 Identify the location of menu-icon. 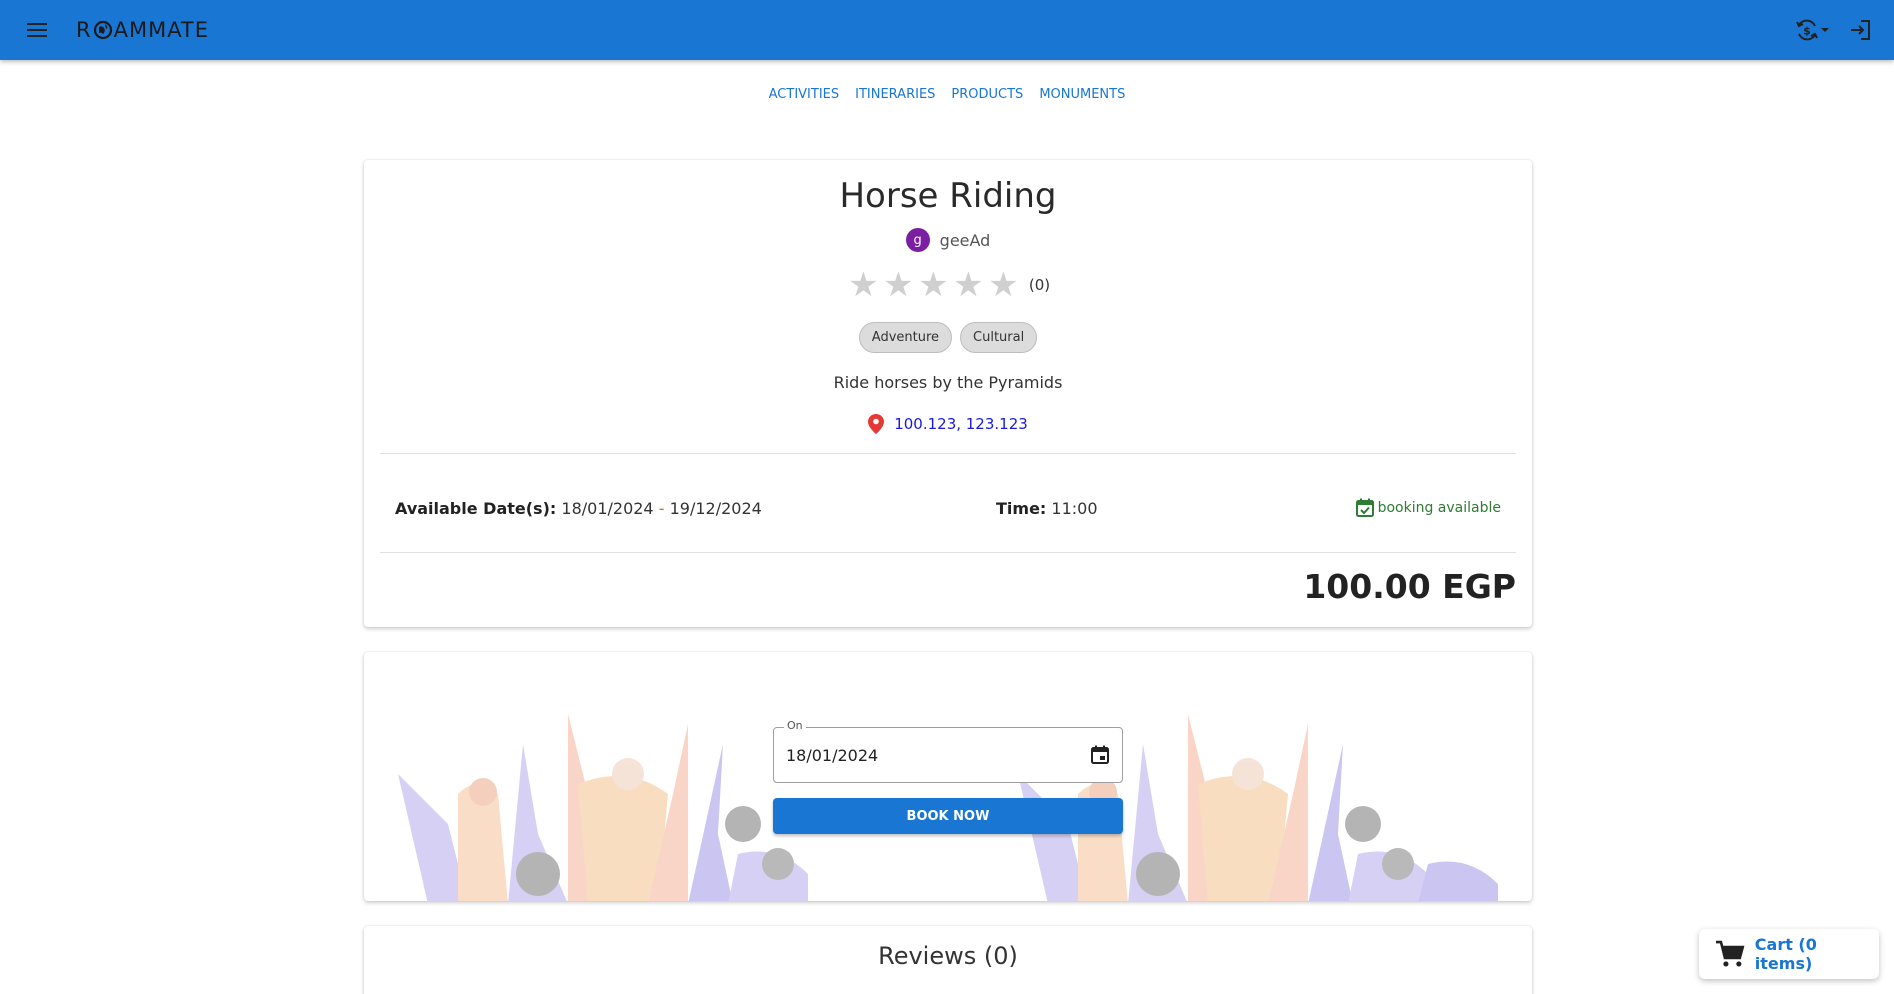
(37, 30).